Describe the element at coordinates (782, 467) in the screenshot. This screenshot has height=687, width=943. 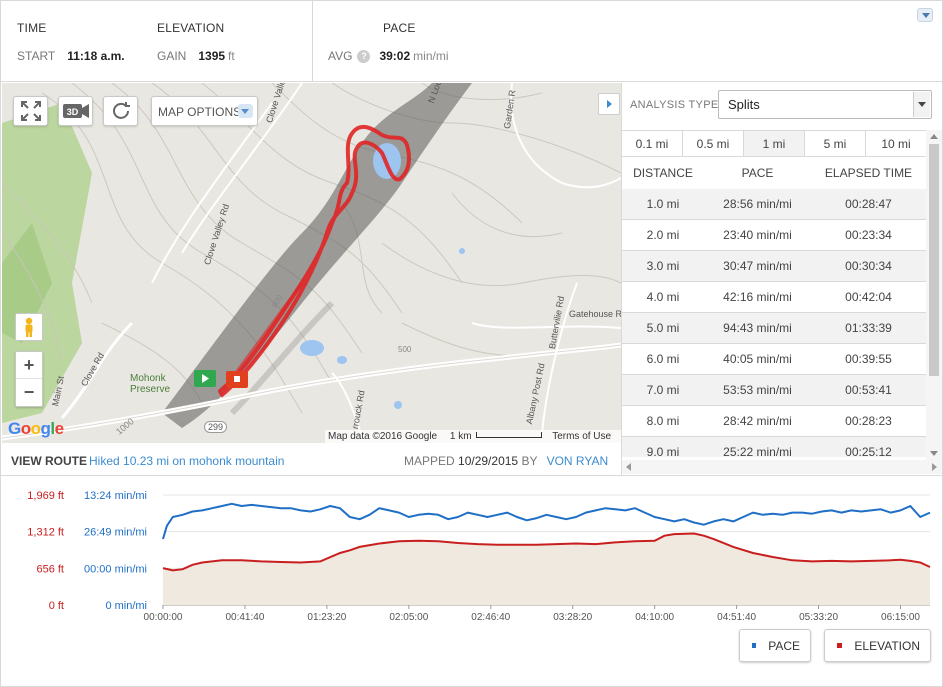
I see `horizontal-scrollbar` at that location.